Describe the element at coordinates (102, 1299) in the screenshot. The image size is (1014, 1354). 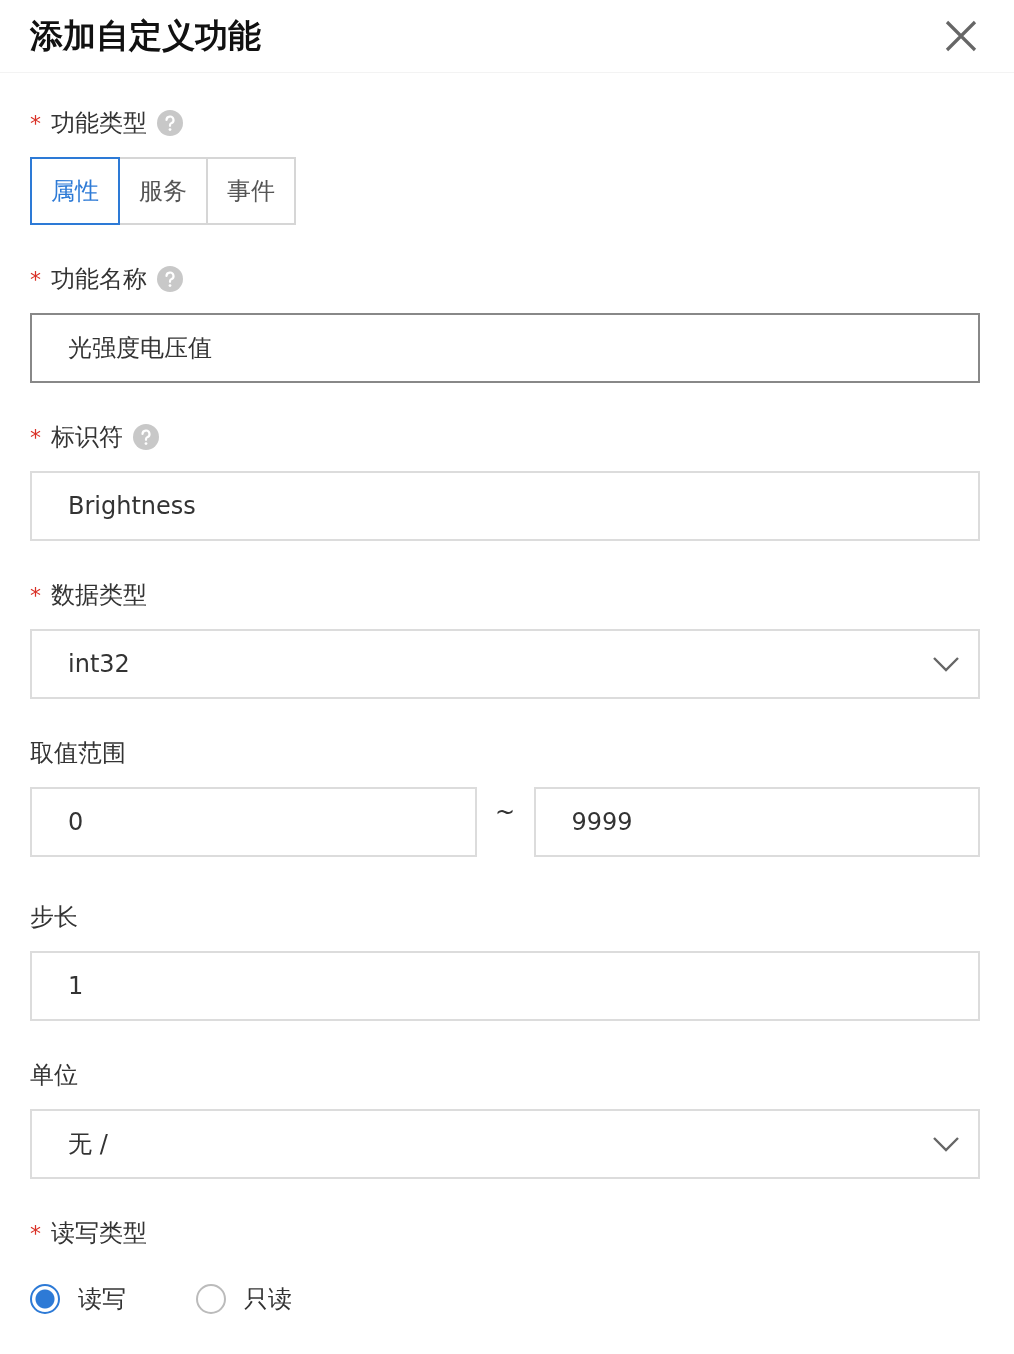
I see `radio-label: 读写` at that location.